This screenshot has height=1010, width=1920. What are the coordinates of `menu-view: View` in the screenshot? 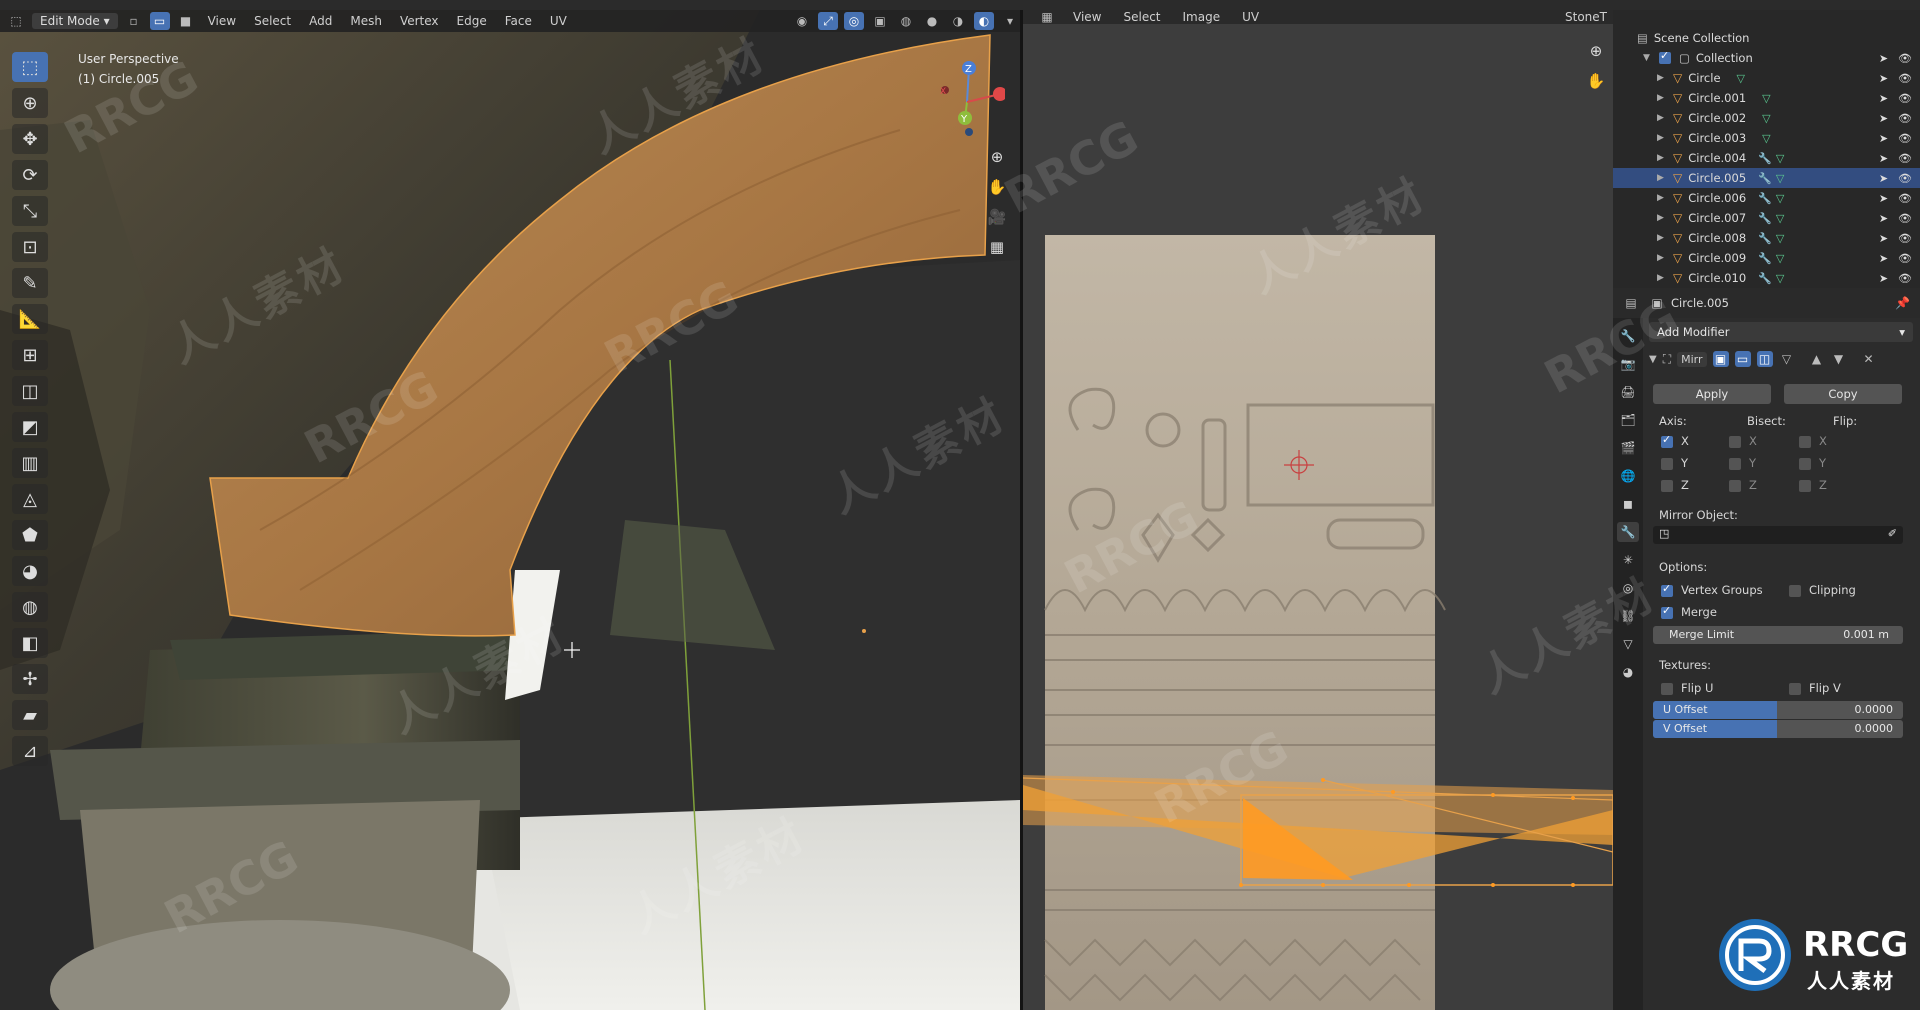 It's located at (222, 21).